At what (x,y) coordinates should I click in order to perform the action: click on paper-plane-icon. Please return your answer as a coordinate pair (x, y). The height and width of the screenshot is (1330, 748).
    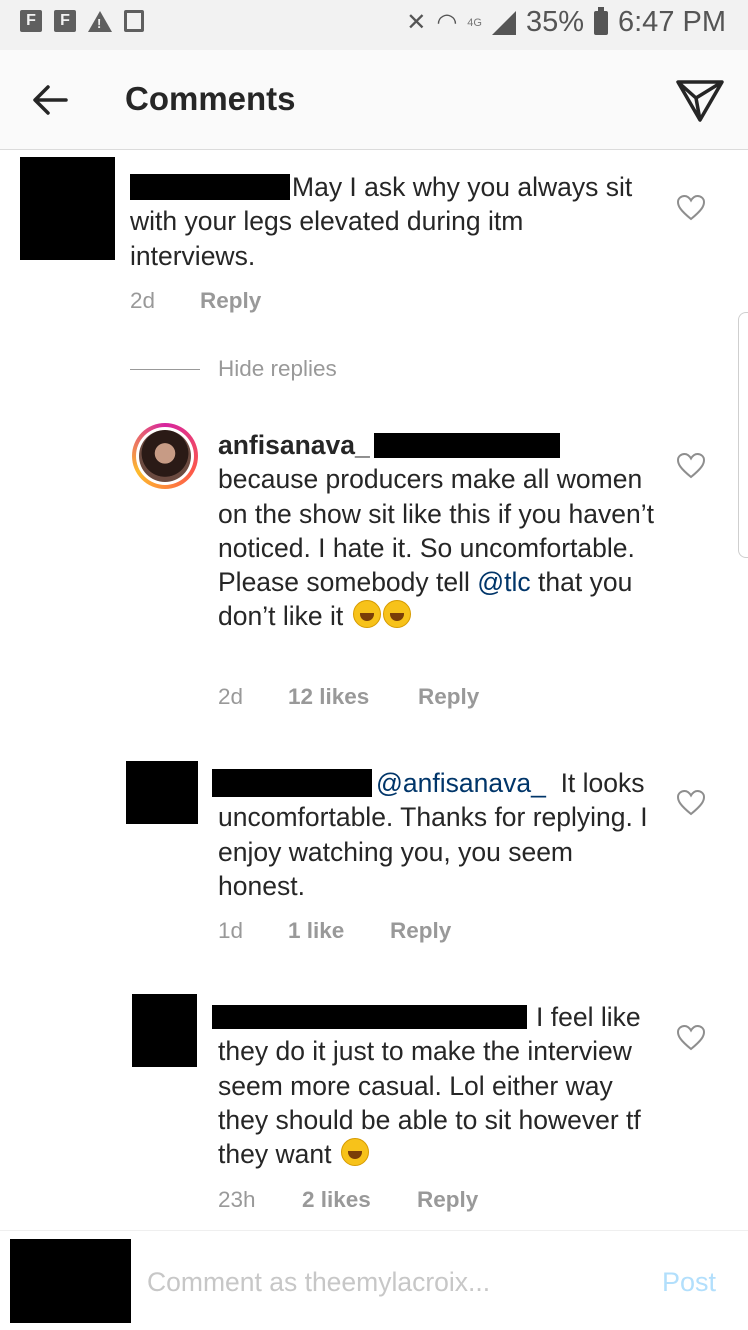
    Looking at the image, I should click on (700, 101).